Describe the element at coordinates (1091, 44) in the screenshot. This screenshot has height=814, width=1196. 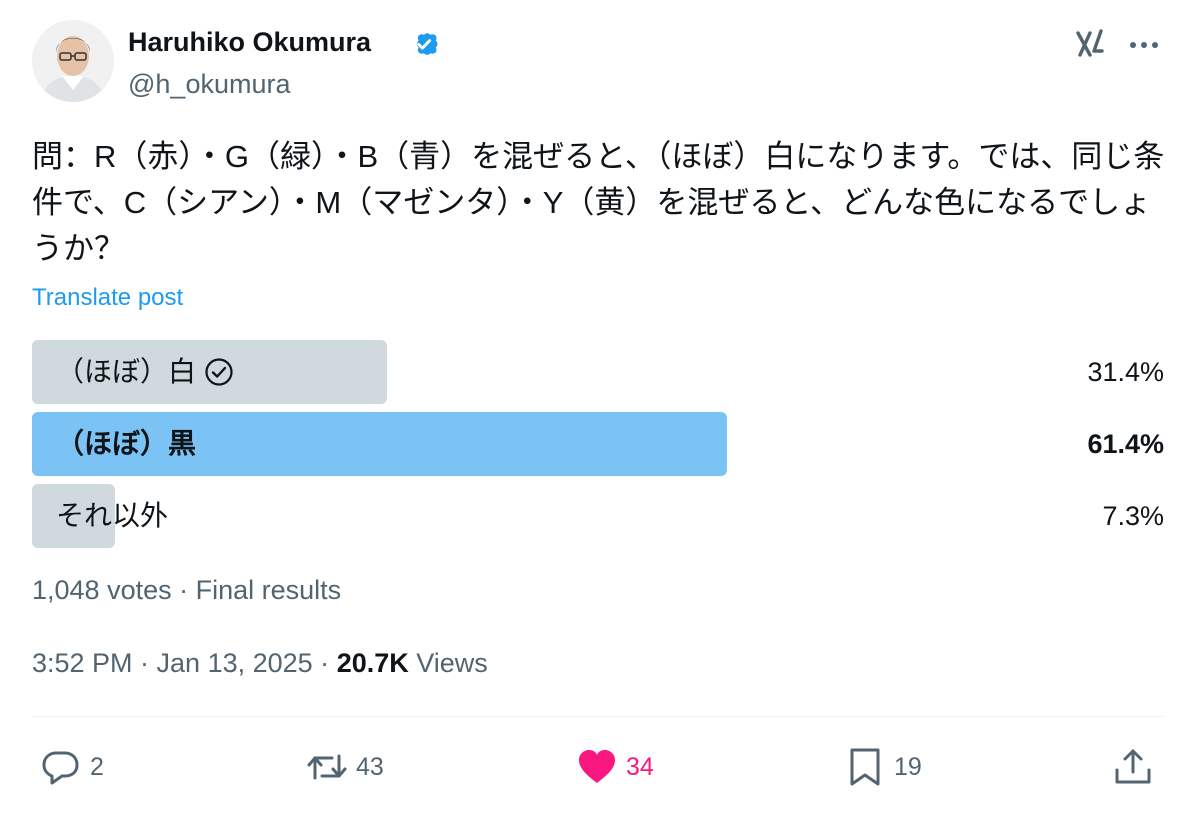
I see `grok-icon` at that location.